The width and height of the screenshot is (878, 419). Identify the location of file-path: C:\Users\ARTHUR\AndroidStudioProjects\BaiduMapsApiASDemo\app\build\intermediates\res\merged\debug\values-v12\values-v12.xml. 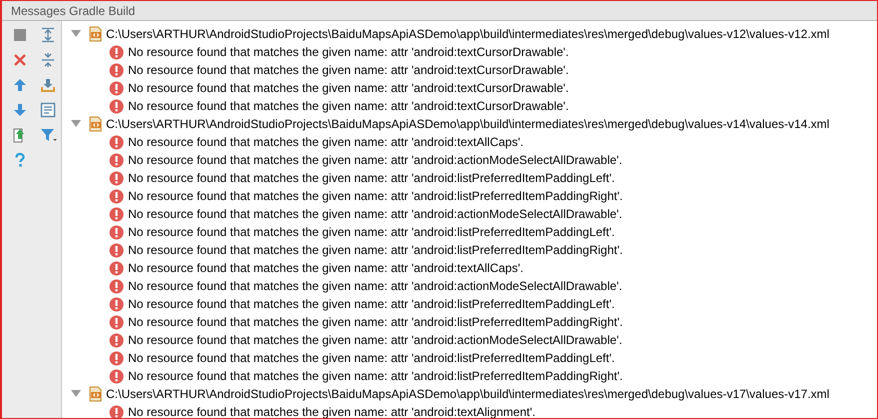
(468, 34).